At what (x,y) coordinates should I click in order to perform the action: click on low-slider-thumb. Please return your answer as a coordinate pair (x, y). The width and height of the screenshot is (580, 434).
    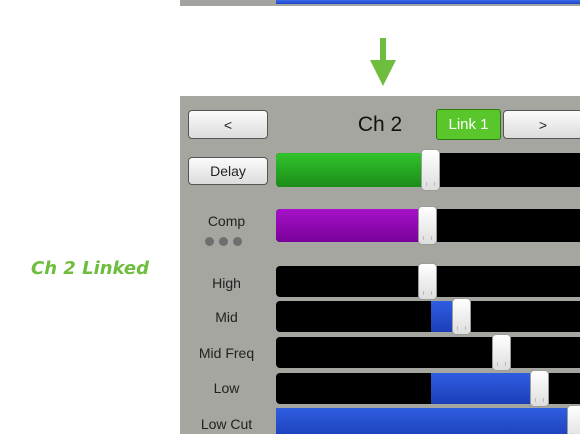
    Looking at the image, I should click on (539, 388).